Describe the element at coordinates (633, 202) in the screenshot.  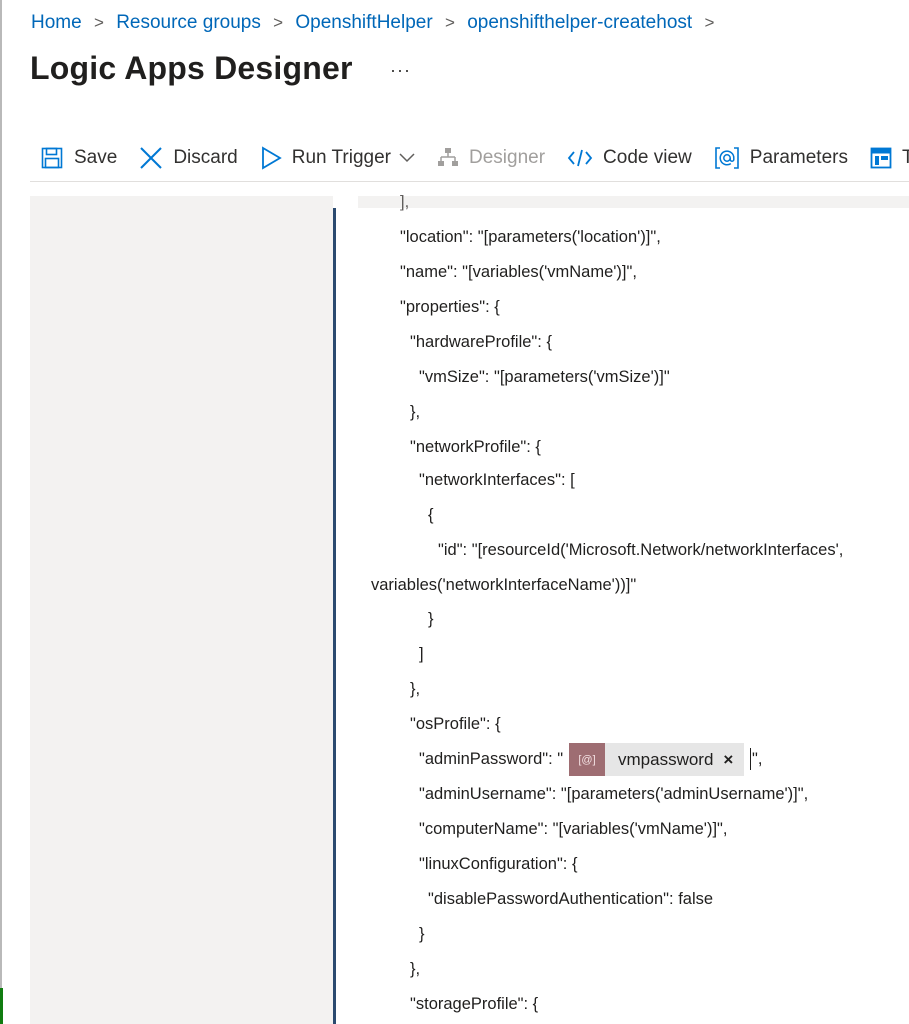
I see `editor-top-gutter` at that location.